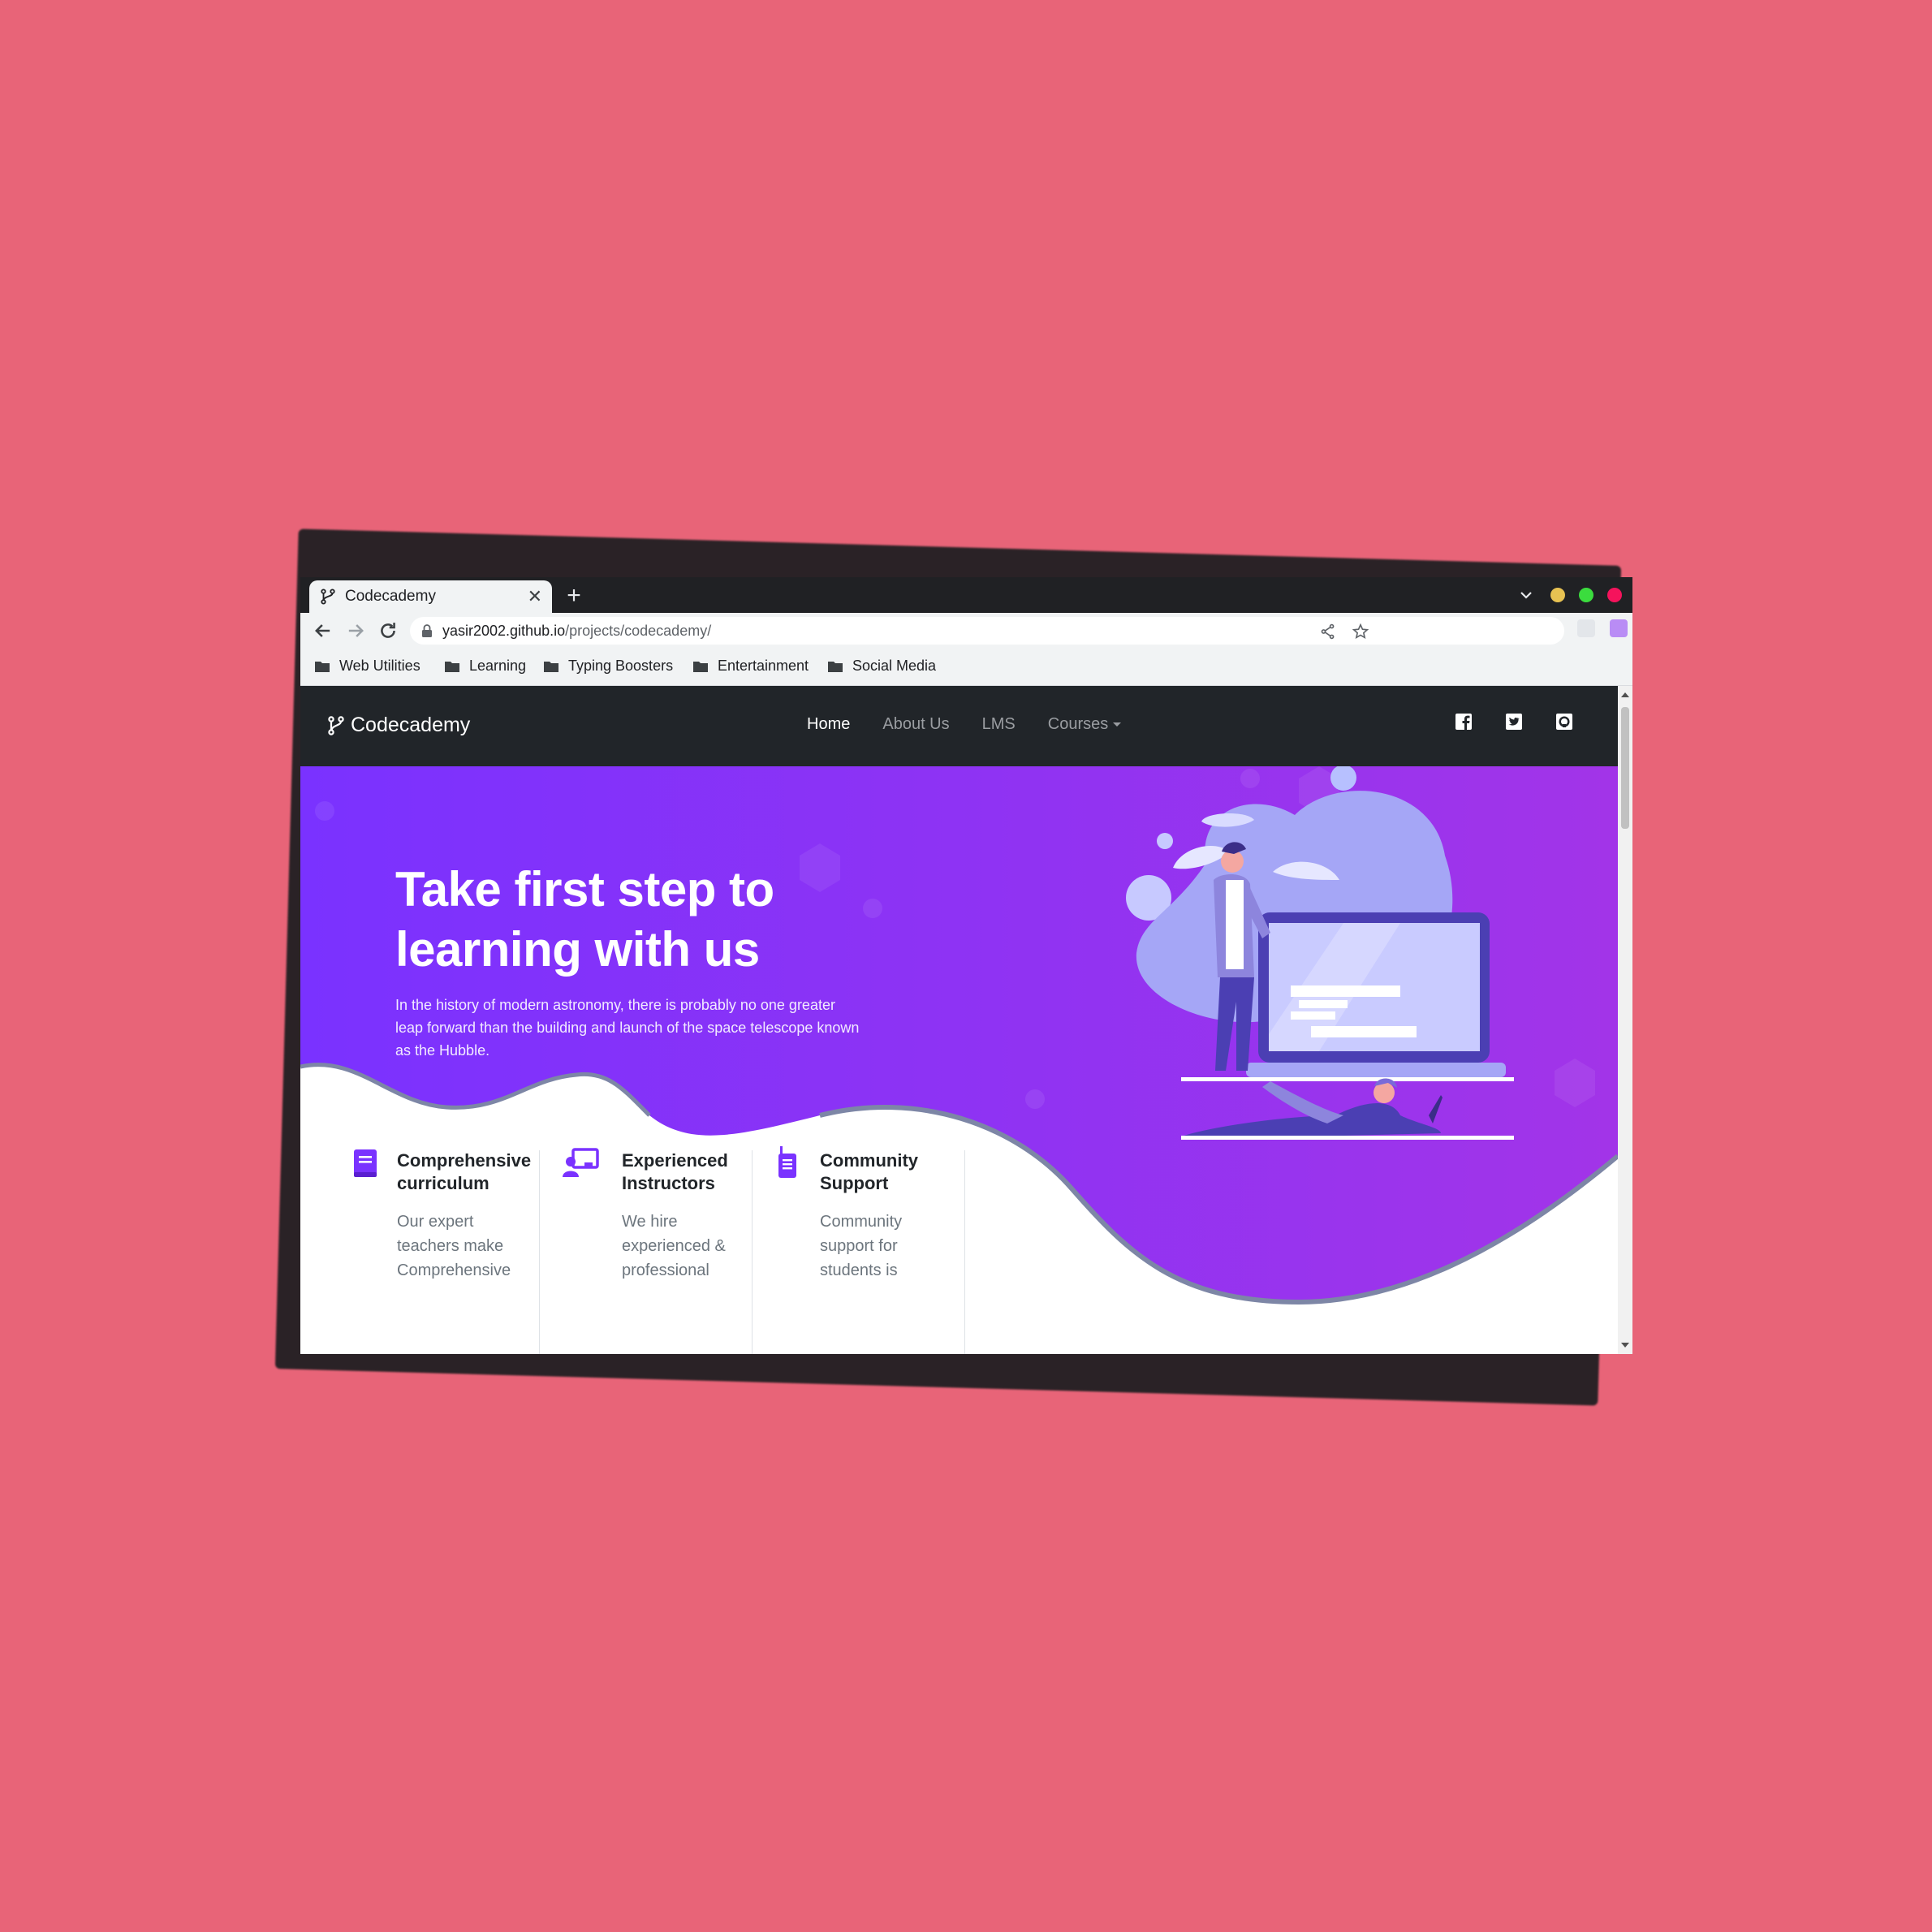 The height and width of the screenshot is (1932, 1932). Describe the element at coordinates (980, 724) in the screenshot. I see `main-nav: Home About Us LMS Courses` at that location.